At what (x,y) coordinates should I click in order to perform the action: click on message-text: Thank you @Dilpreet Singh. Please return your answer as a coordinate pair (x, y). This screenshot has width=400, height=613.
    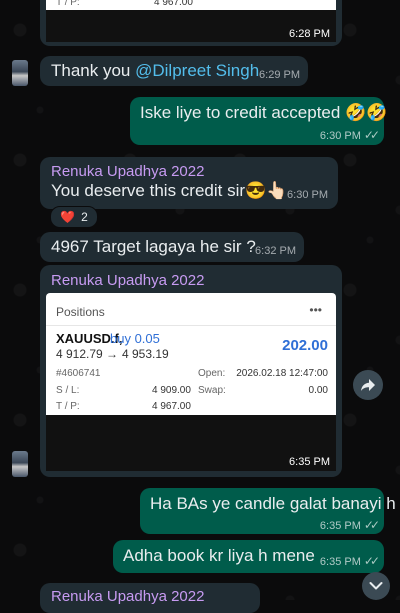
    Looking at the image, I should click on (155, 71).